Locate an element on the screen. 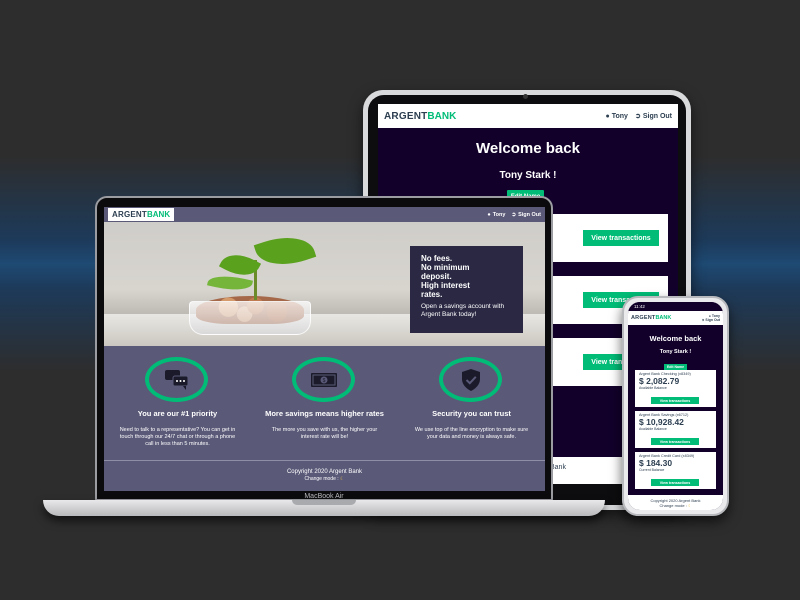 The width and height of the screenshot is (800, 600). plant-leaf is located at coordinates (285, 251).